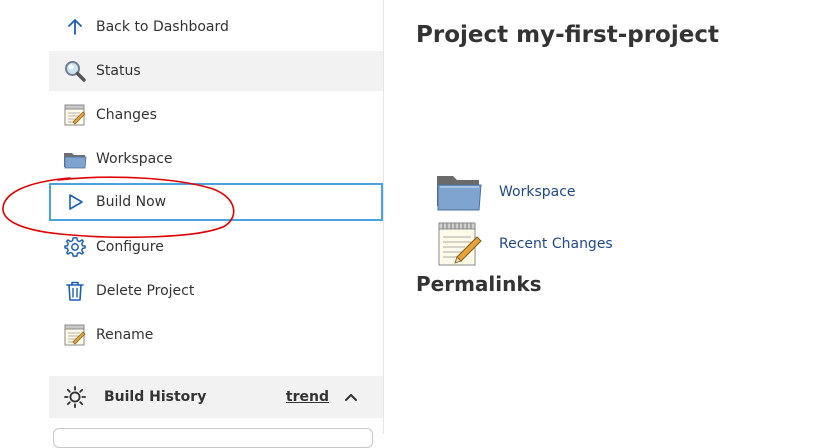  I want to click on magnifier-icon, so click(75, 71).